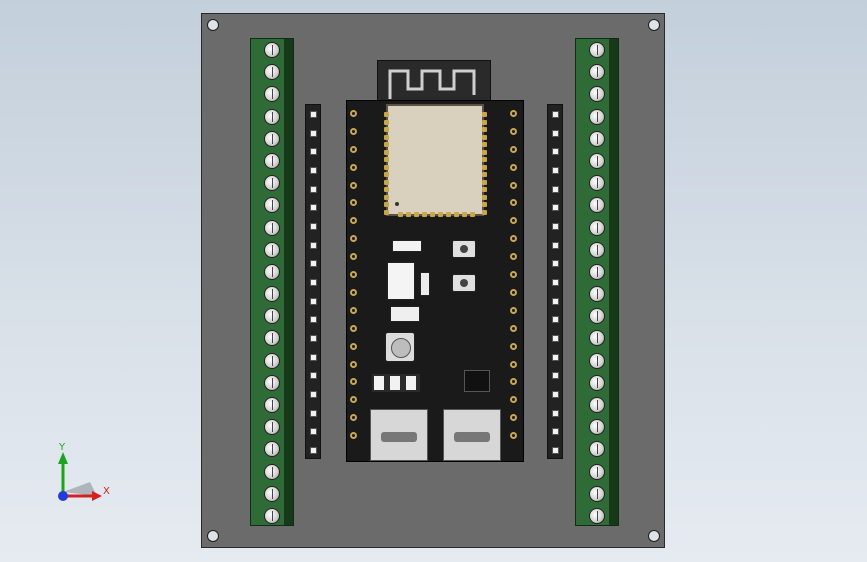 This screenshot has height=562, width=867. I want to click on terminal-block-left, so click(272, 282).